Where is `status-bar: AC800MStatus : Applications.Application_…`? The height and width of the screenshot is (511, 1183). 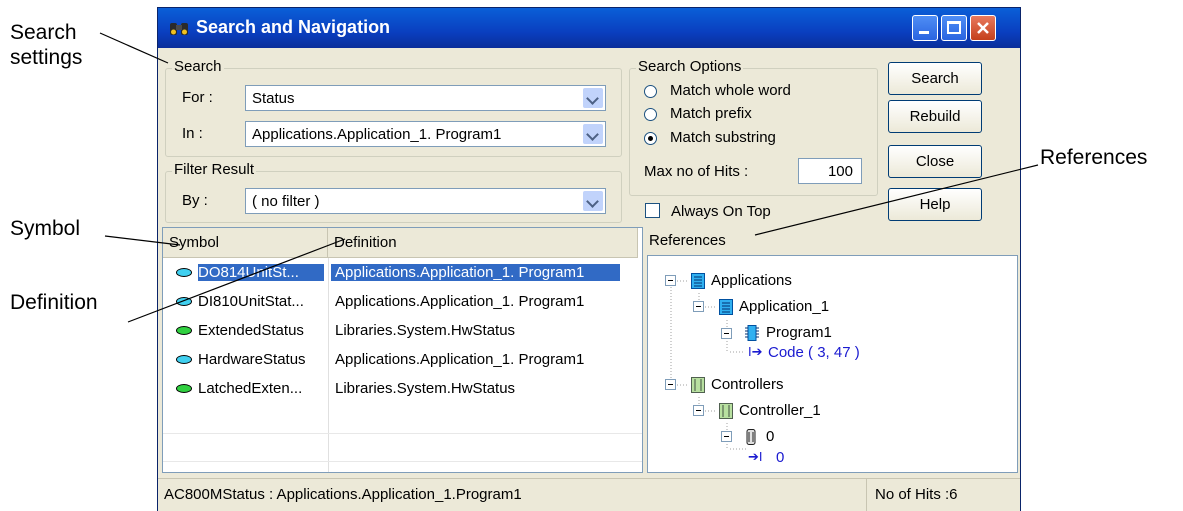
status-bar: AC800MStatus : Applications.Application_… is located at coordinates (589, 494).